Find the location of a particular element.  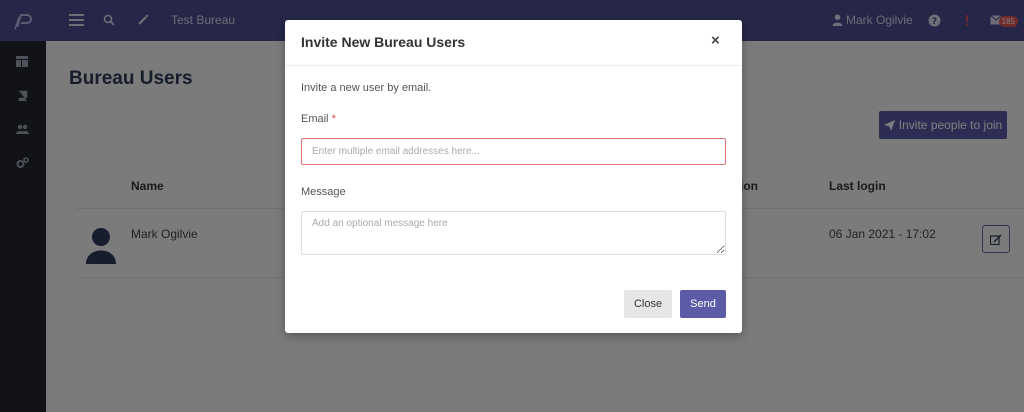

required-marker: * is located at coordinates (333, 119).